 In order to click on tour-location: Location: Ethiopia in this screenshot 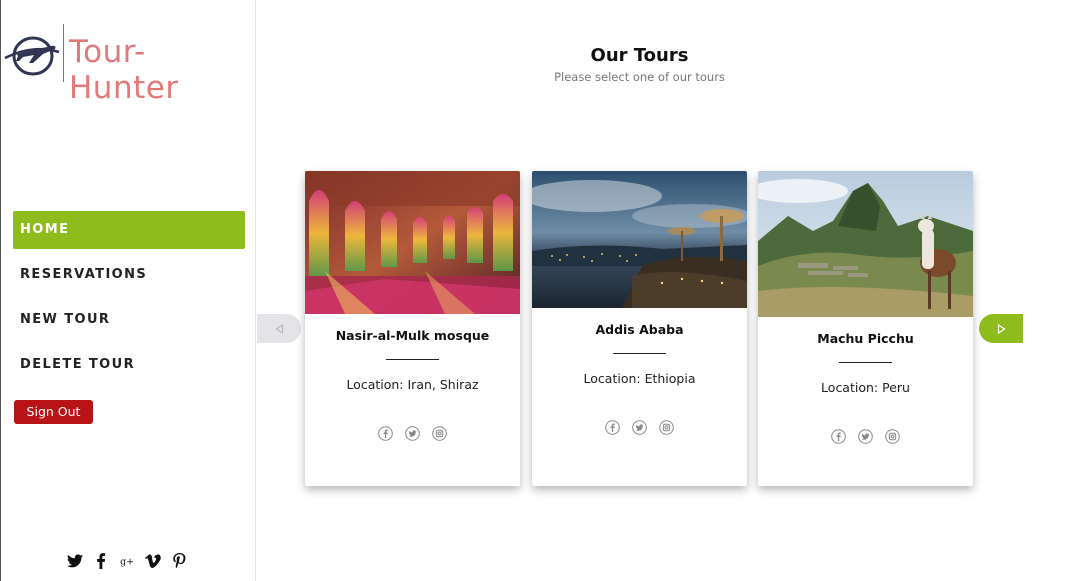, I will do `click(639, 378)`.